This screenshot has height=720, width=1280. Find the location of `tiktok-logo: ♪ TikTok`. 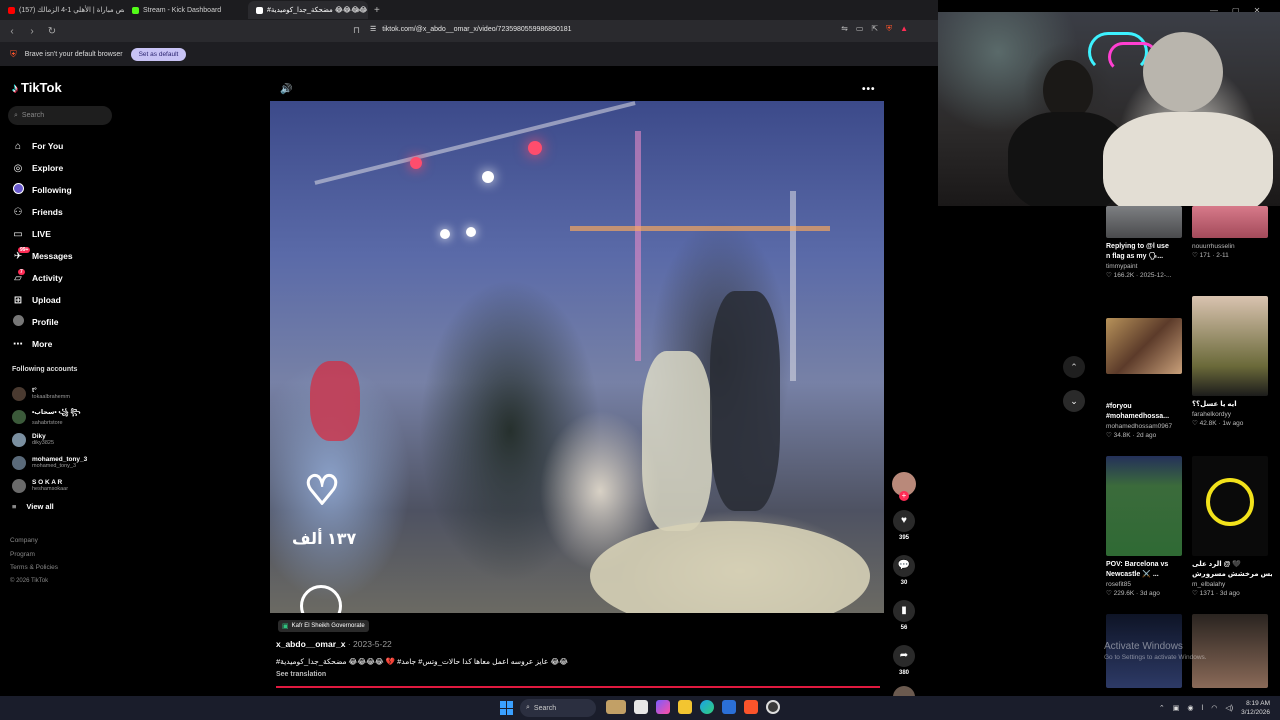

tiktok-logo: ♪ TikTok is located at coordinates (37, 87).